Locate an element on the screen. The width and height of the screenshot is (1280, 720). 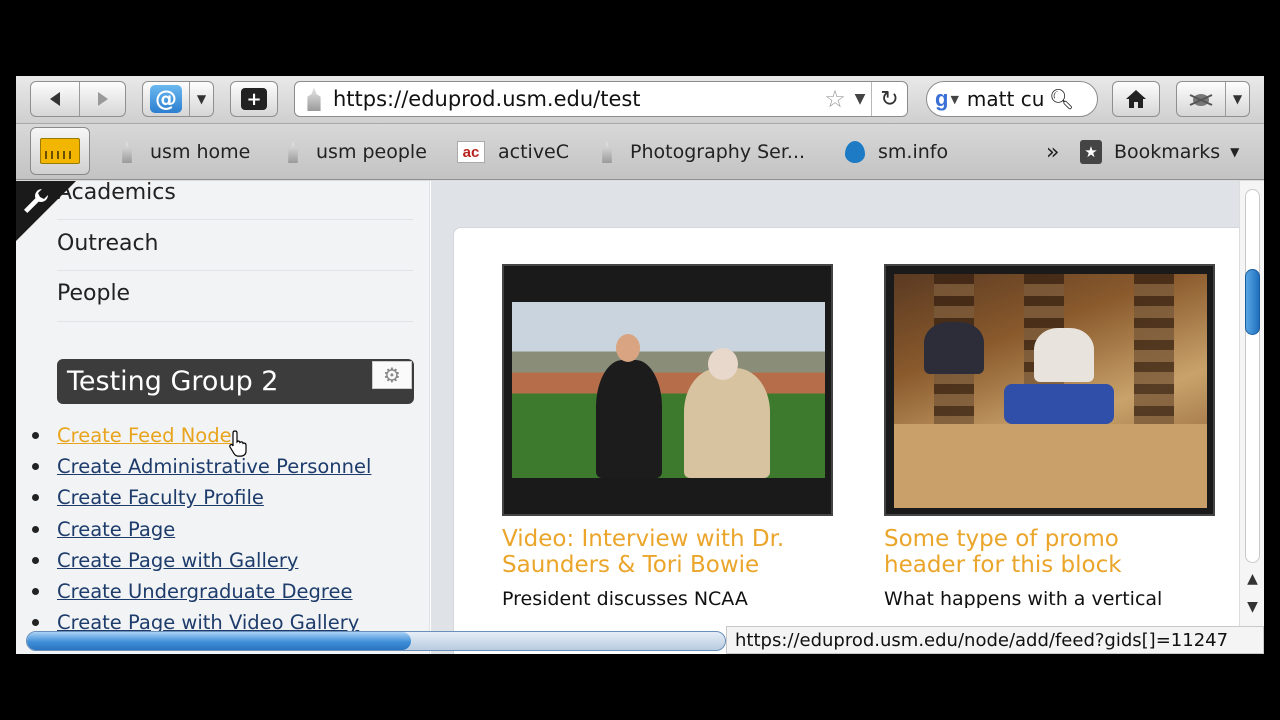
page-load-progress is located at coordinates (376, 641).